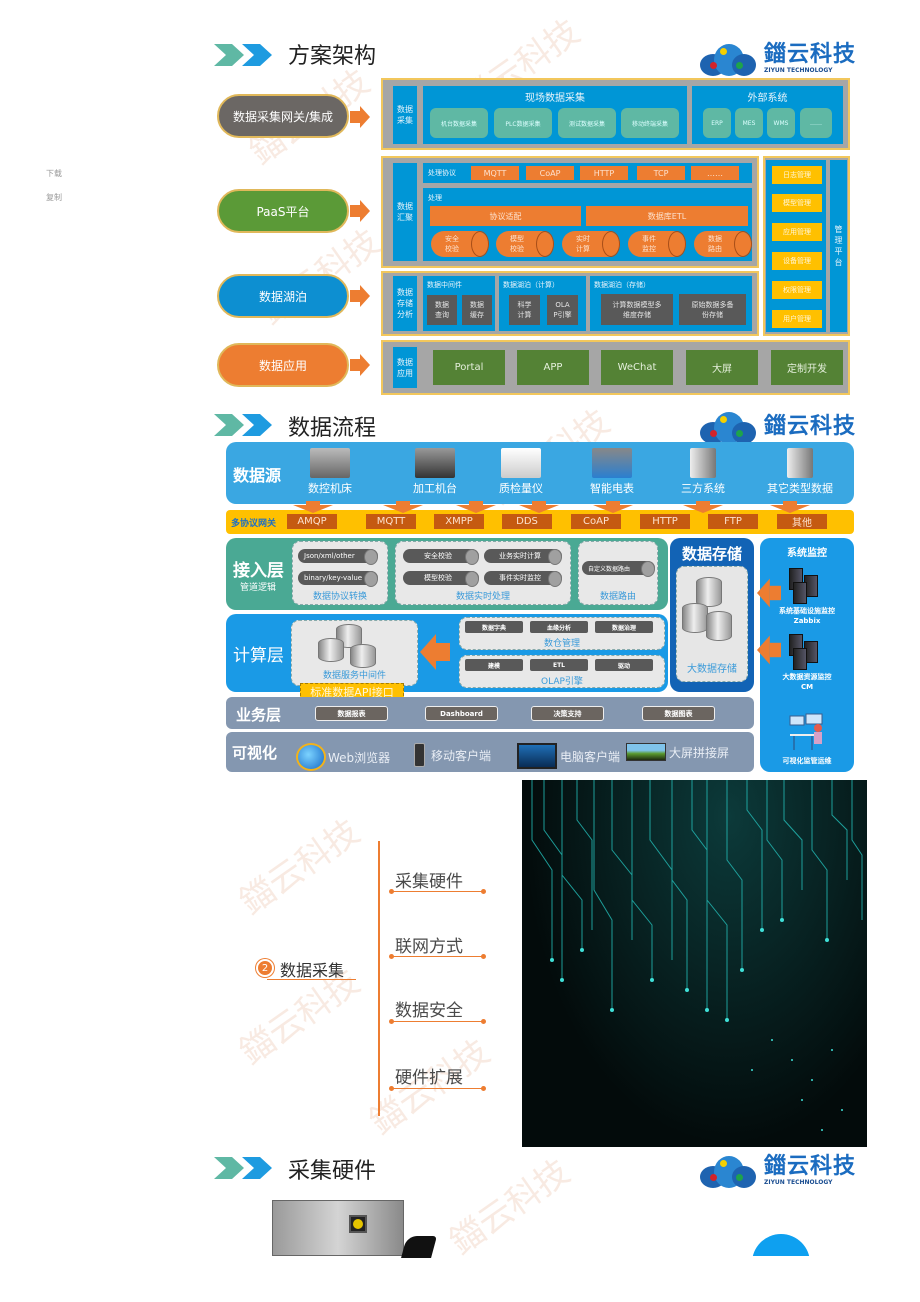 The height and width of the screenshot is (1302, 920). Describe the element at coordinates (697, 955) in the screenshot. I see `circuit-lines-icon` at that location.